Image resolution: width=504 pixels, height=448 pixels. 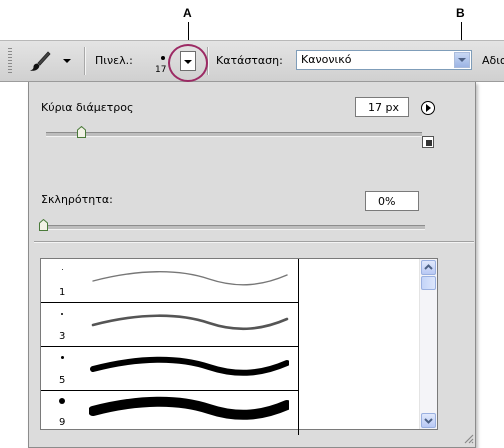 I want to click on callout-b: B, so click(x=460, y=13).